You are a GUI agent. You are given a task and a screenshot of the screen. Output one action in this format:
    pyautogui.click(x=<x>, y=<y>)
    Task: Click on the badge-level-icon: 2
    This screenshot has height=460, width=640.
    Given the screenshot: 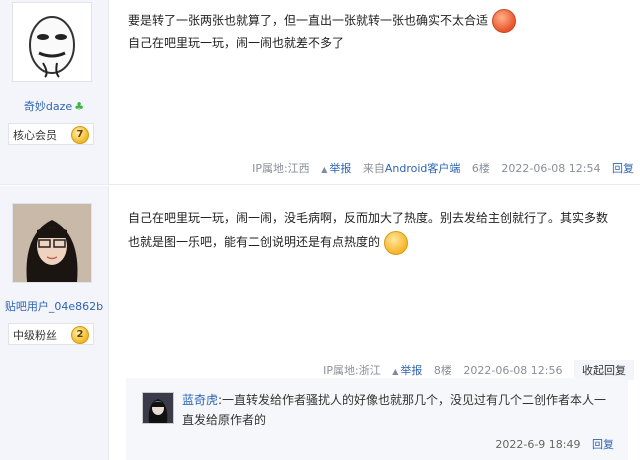 What is the action you would take?
    pyautogui.click(x=80, y=335)
    